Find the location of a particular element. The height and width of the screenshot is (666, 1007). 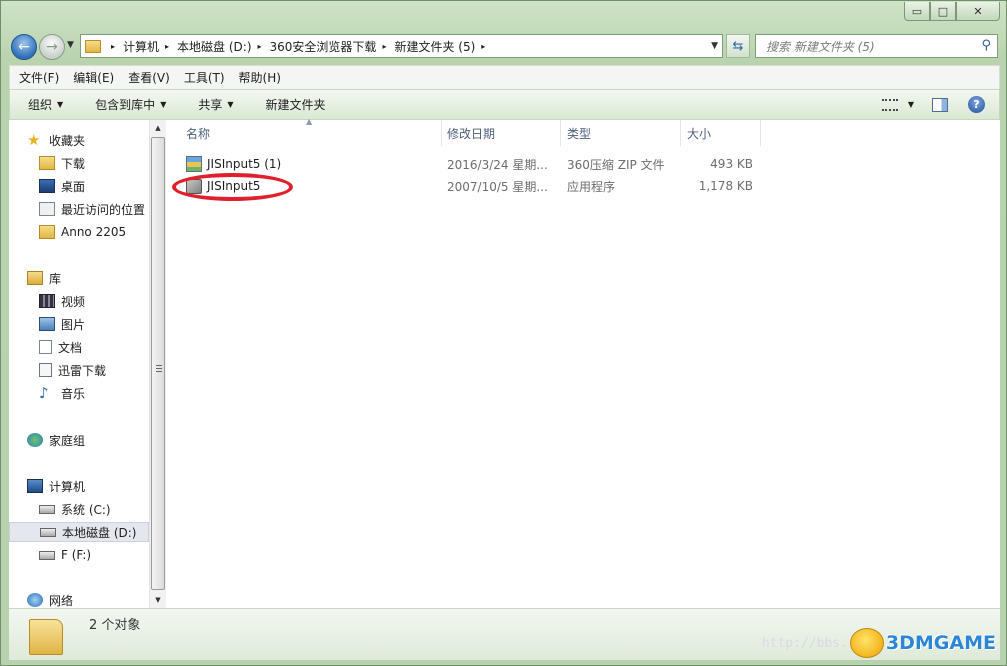

forward-arrow-icon: → is located at coordinates (52, 47).